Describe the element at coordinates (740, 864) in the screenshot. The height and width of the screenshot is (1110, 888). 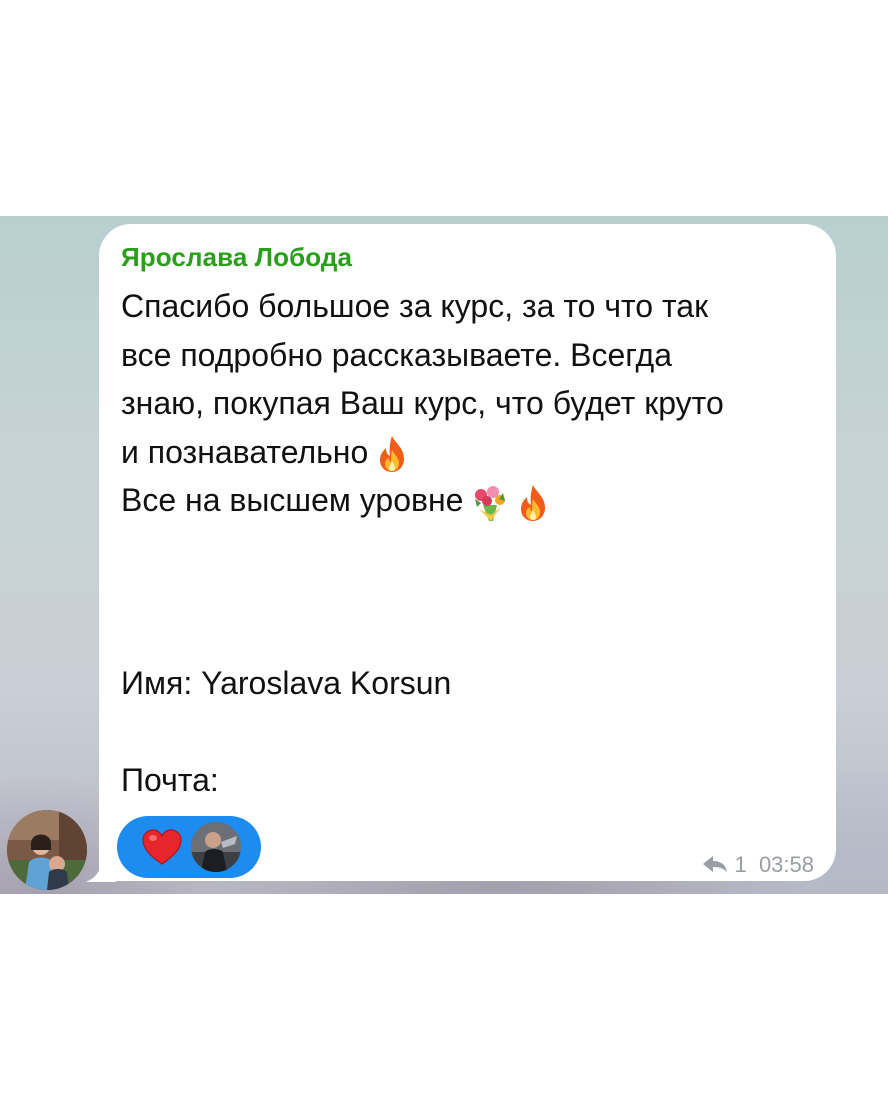
I see `reply-count: 1` at that location.